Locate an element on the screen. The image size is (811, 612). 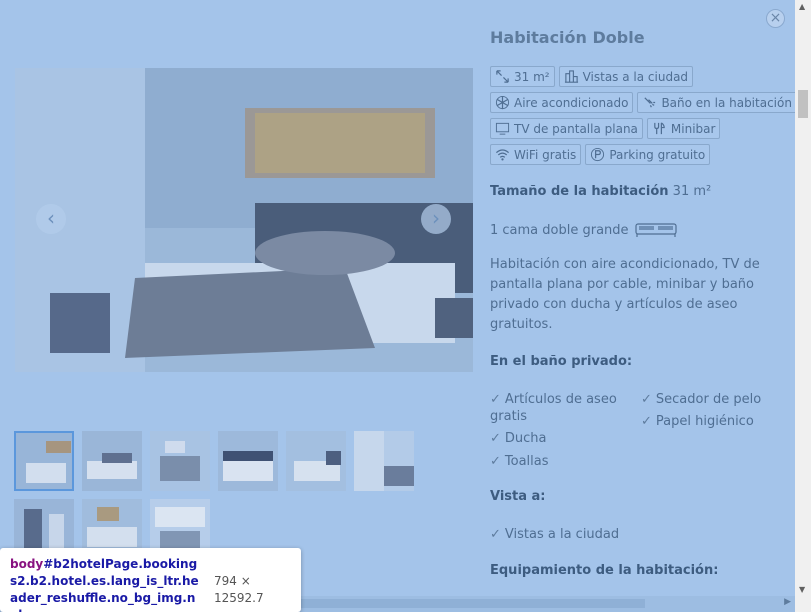
facility-room-size: 31 m² is located at coordinates (522, 76).